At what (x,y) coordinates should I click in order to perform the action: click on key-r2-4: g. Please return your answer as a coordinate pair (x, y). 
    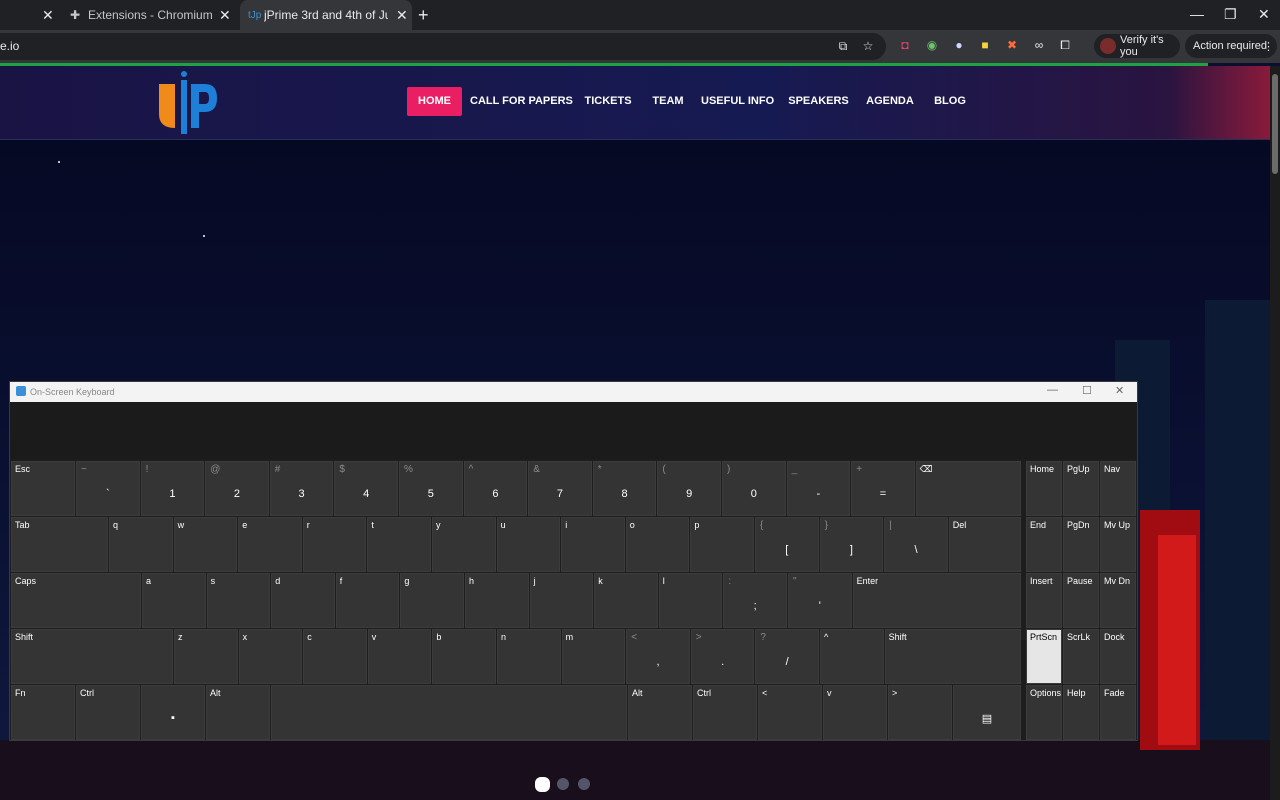
    Looking at the image, I should click on (432, 600).